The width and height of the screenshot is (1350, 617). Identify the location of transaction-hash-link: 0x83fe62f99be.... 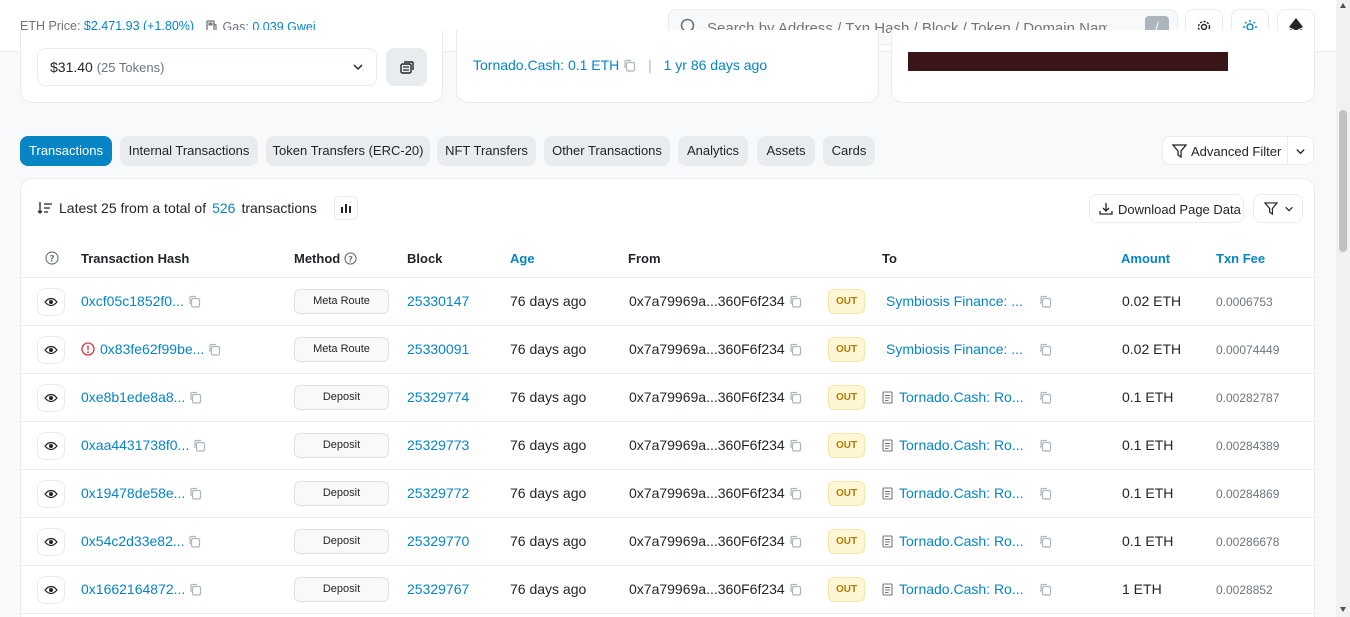
(152, 349).